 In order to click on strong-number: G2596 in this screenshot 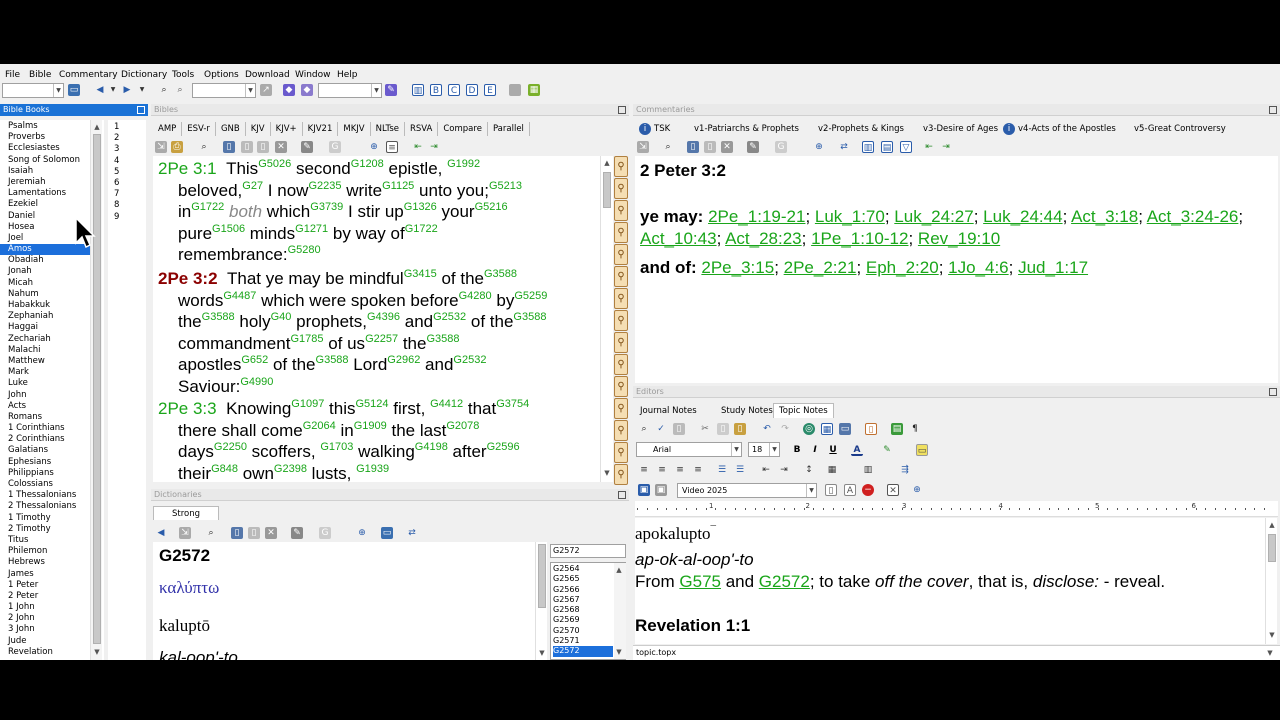, I will do `click(503, 447)`.